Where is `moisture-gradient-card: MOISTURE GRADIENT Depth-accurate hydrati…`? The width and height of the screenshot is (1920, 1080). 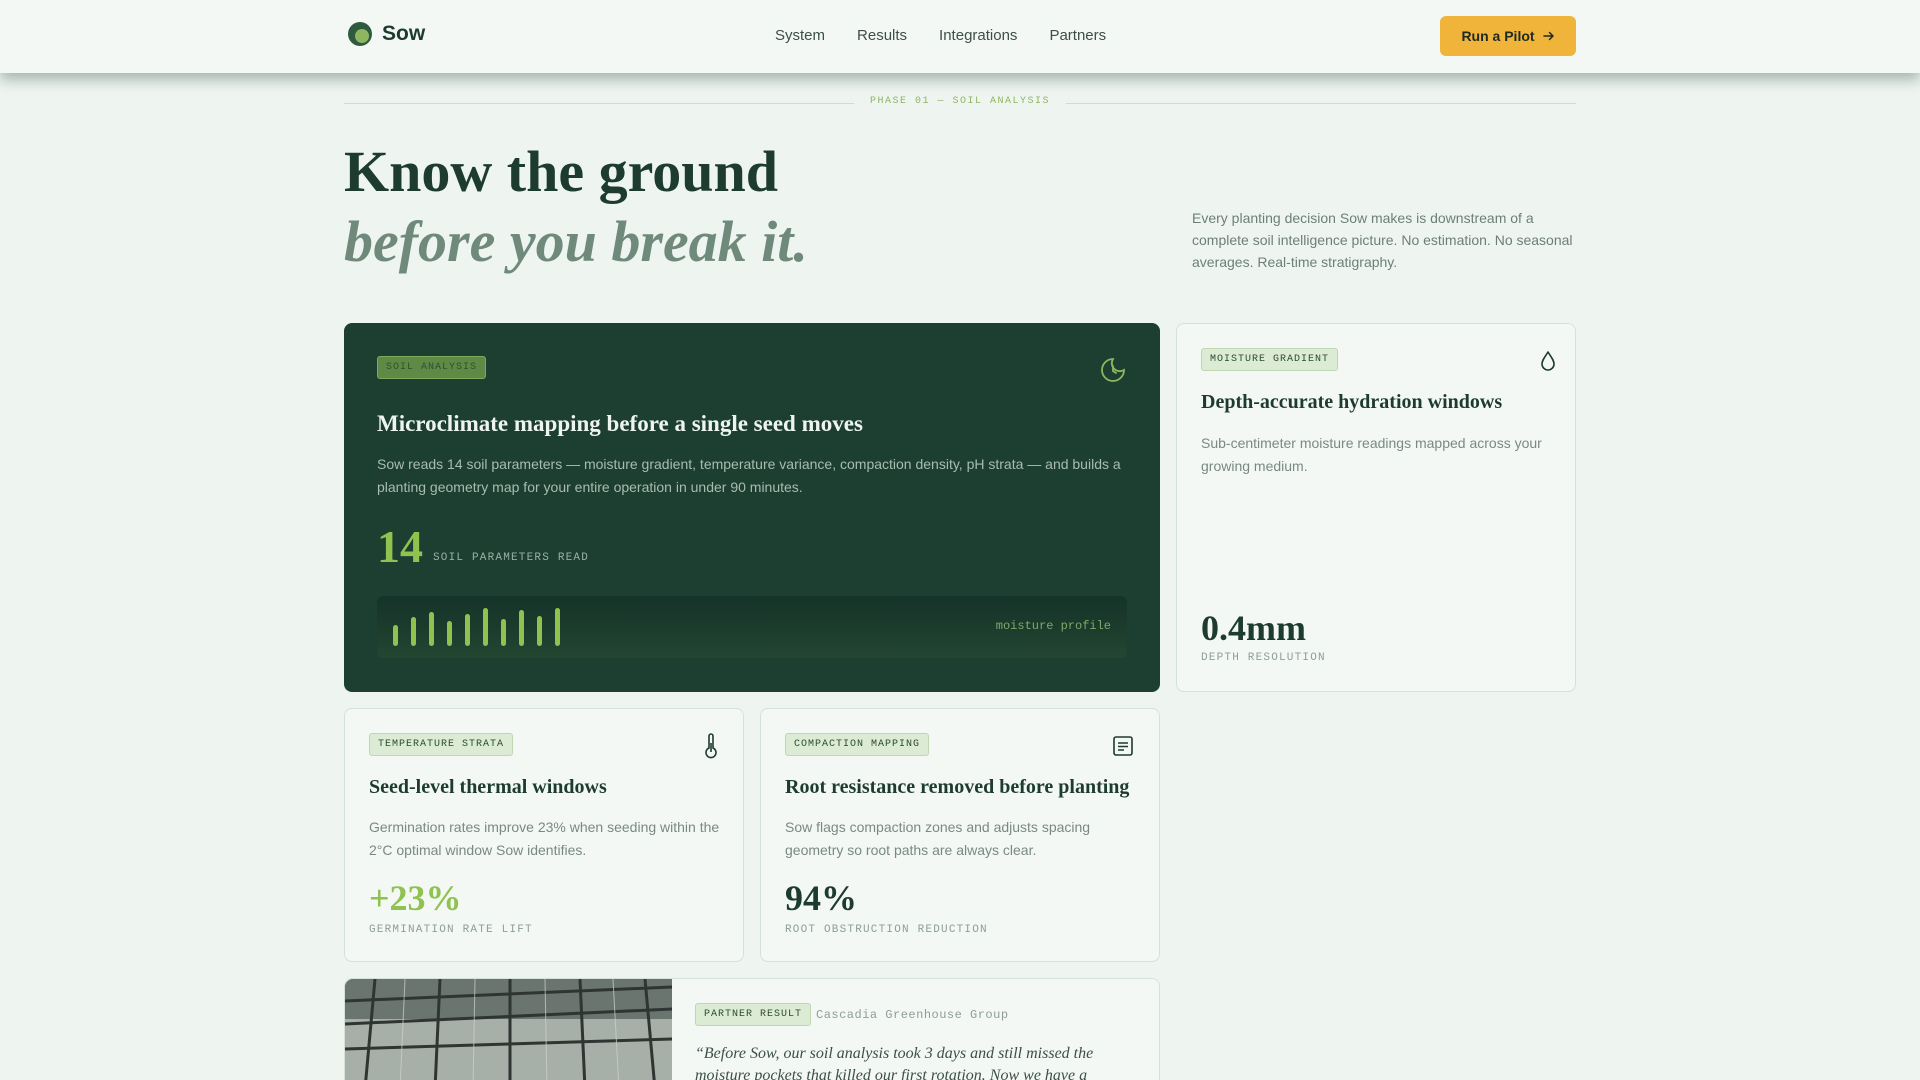 moisture-gradient-card: MOISTURE GRADIENT Depth-accurate hydrati… is located at coordinates (1376, 507).